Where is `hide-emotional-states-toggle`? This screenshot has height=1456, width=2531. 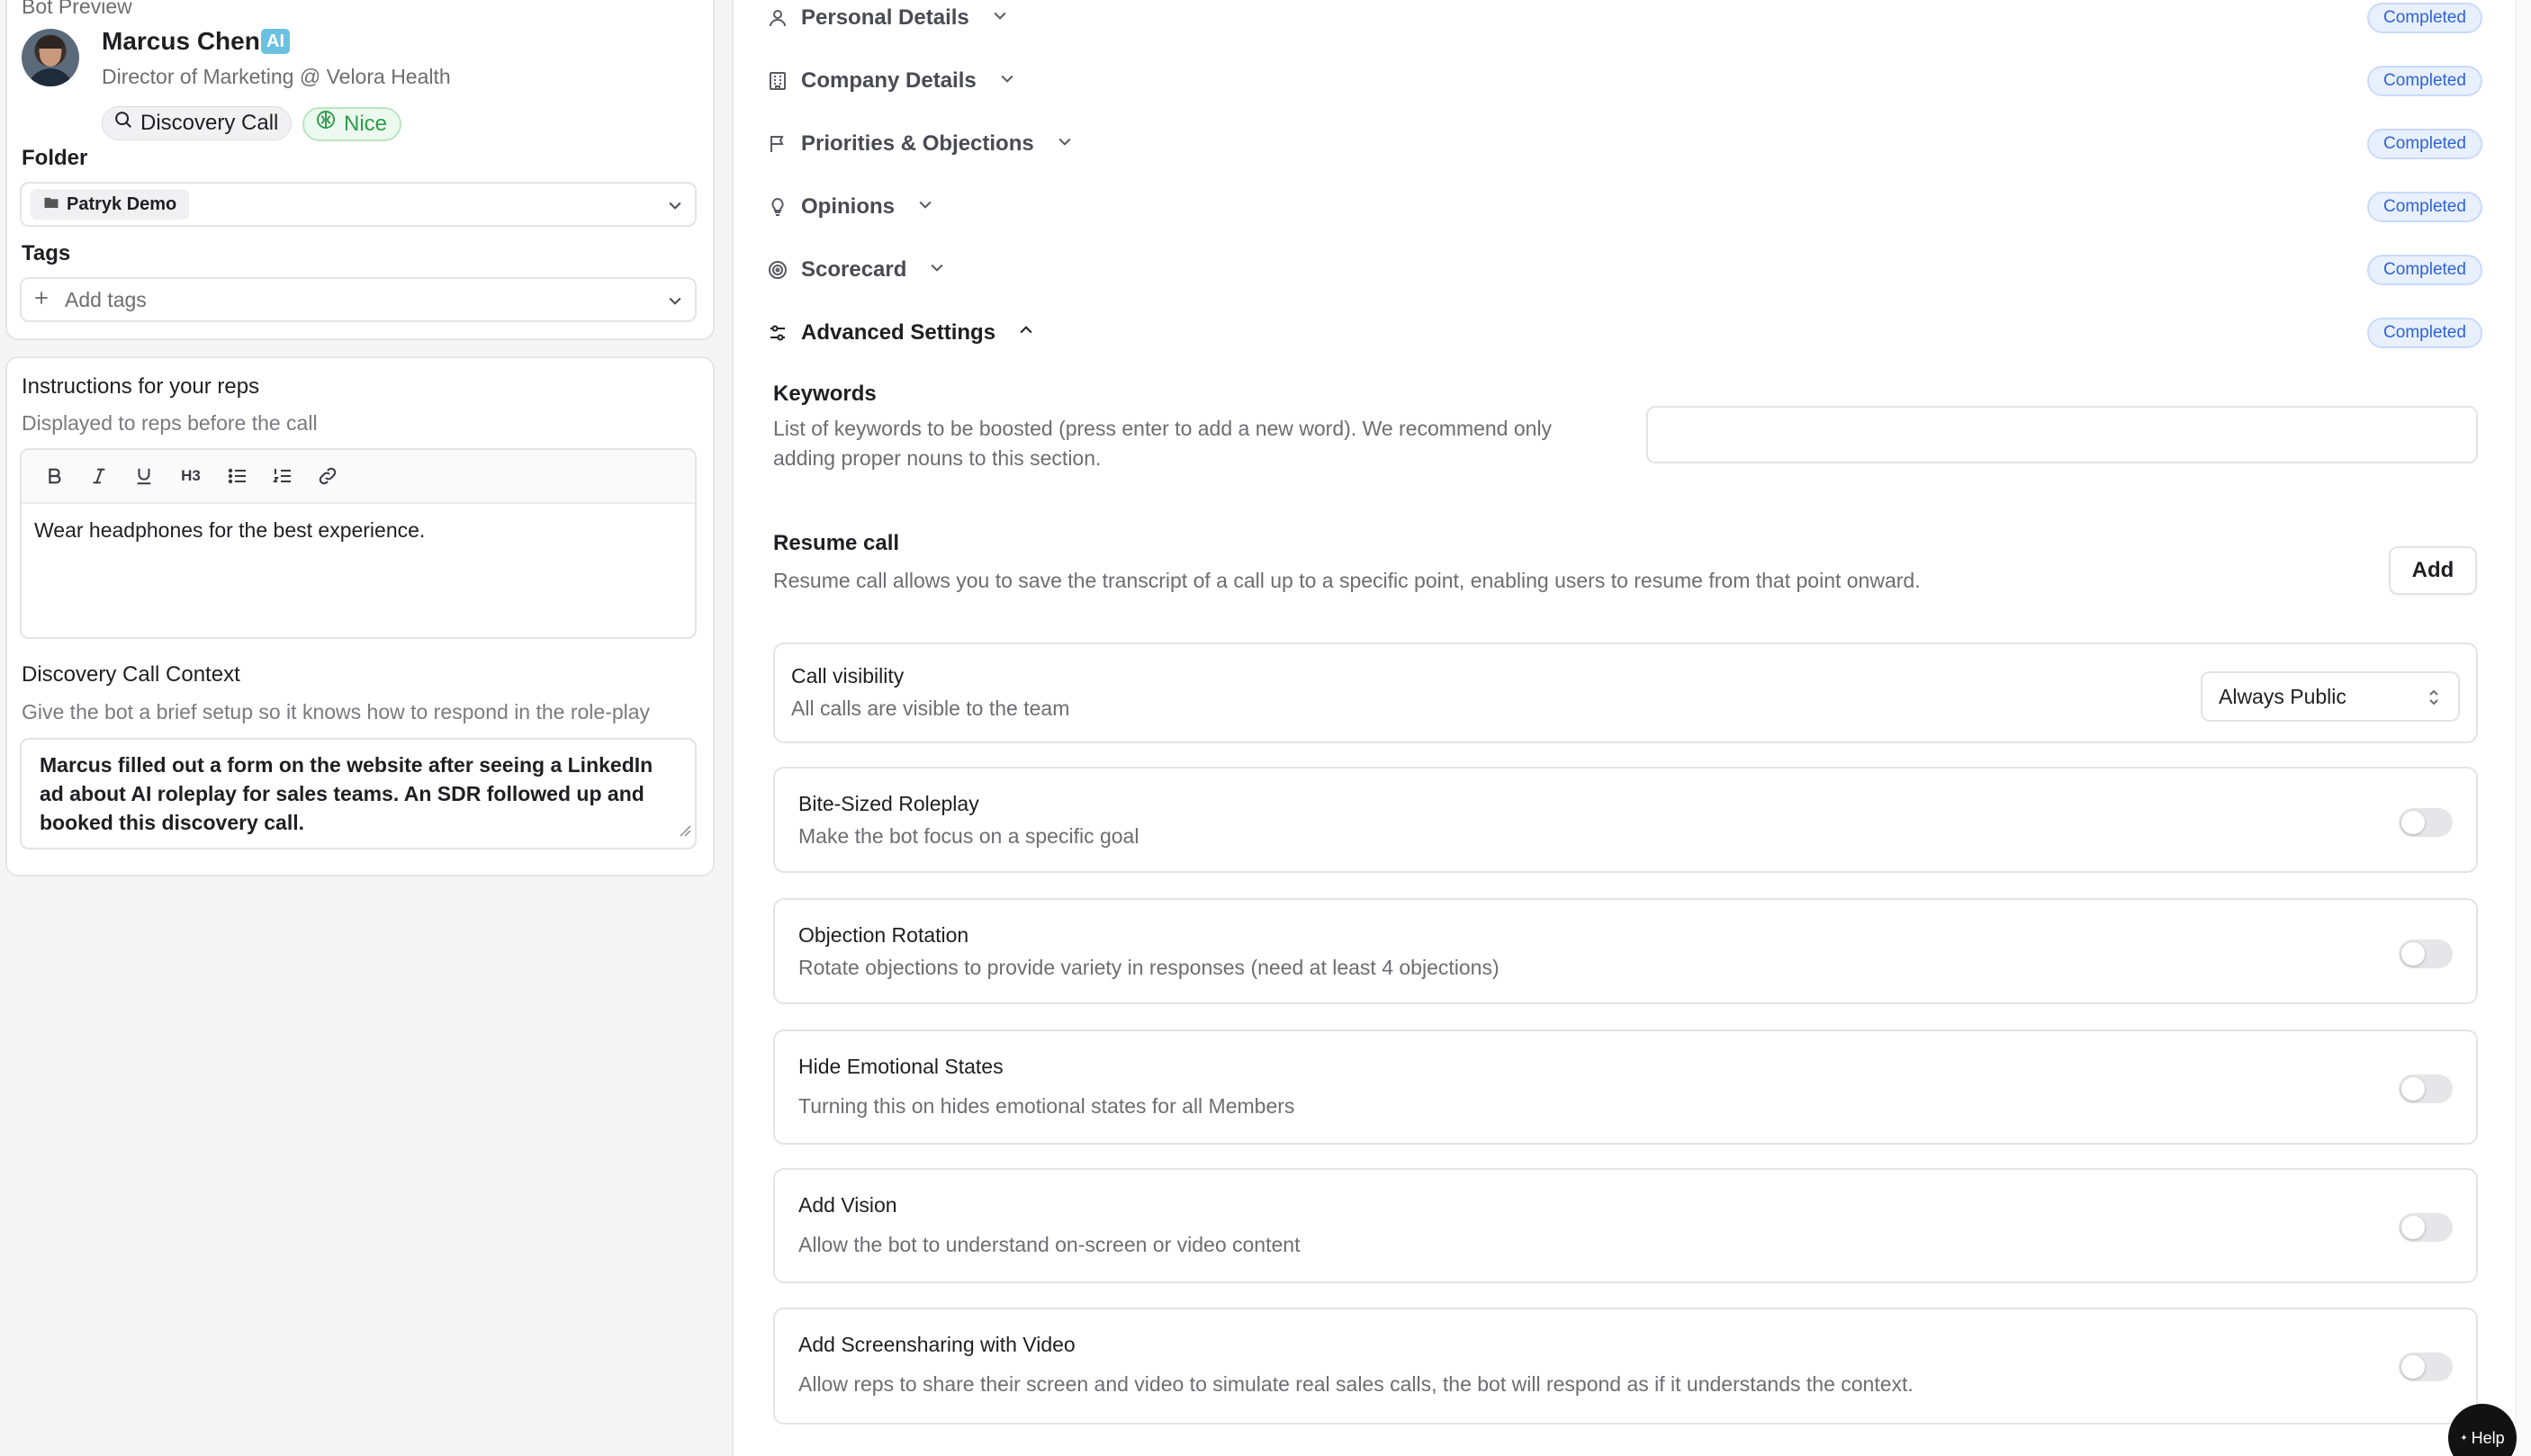 hide-emotional-states-toggle is located at coordinates (2426, 1088).